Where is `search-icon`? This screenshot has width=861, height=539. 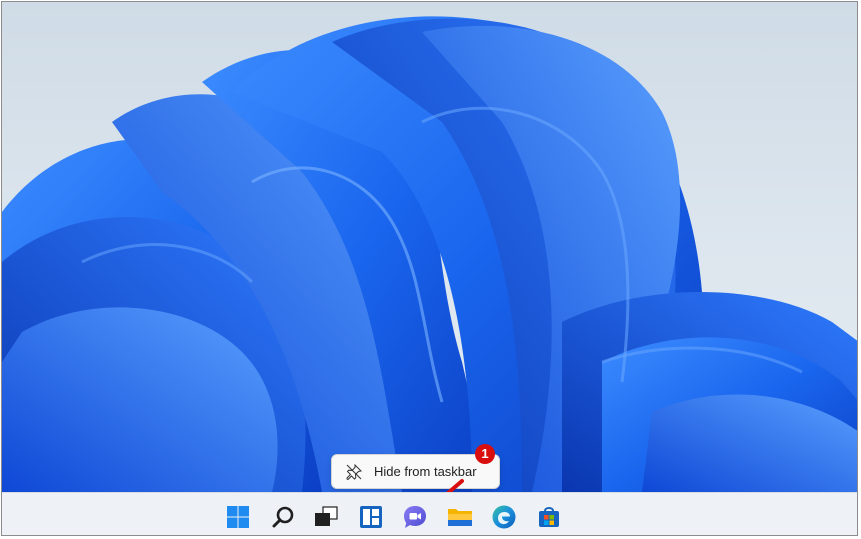 search-icon is located at coordinates (283, 517).